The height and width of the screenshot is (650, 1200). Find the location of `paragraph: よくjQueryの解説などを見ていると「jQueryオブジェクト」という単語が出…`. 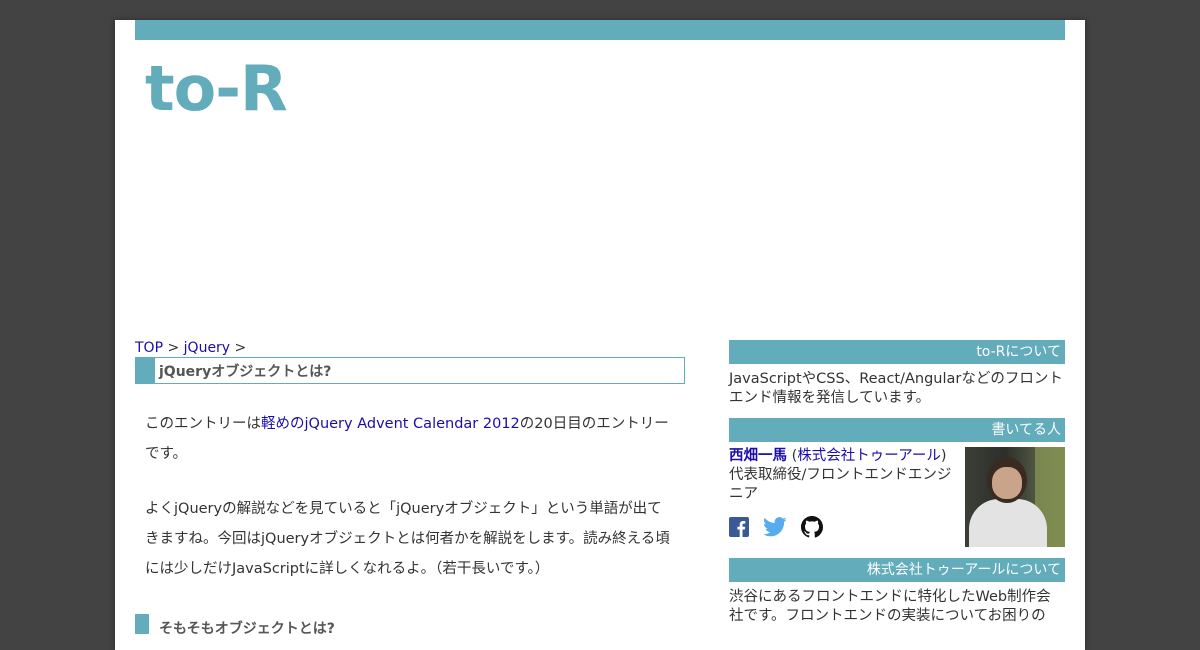

paragraph: よくjQueryの解説などを見ていると「jQueryオブジェクト」という単語が出… is located at coordinates (407, 539).